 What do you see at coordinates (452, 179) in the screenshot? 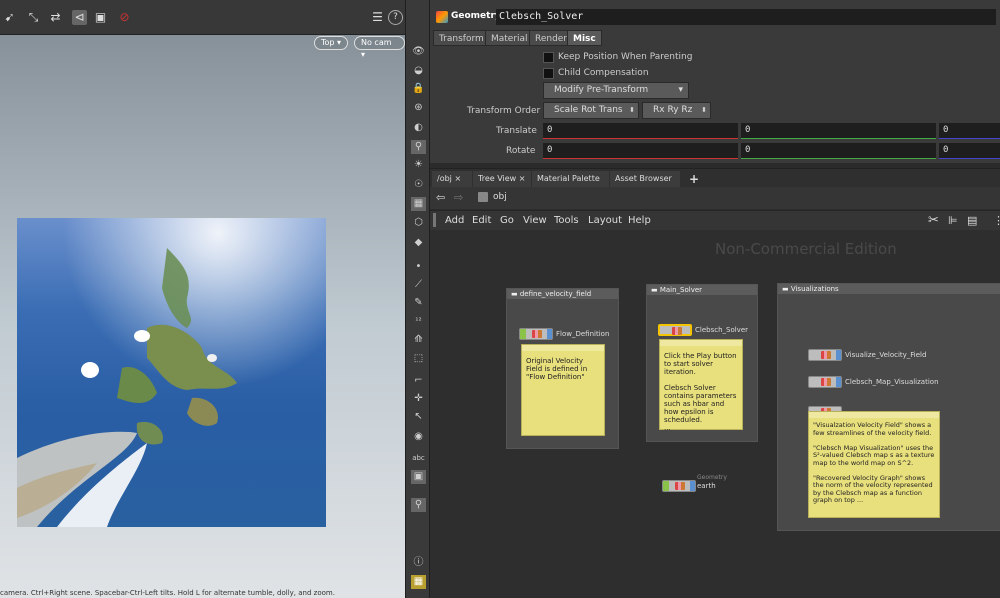
I see `tab-obj: /obj ×` at bounding box center [452, 179].